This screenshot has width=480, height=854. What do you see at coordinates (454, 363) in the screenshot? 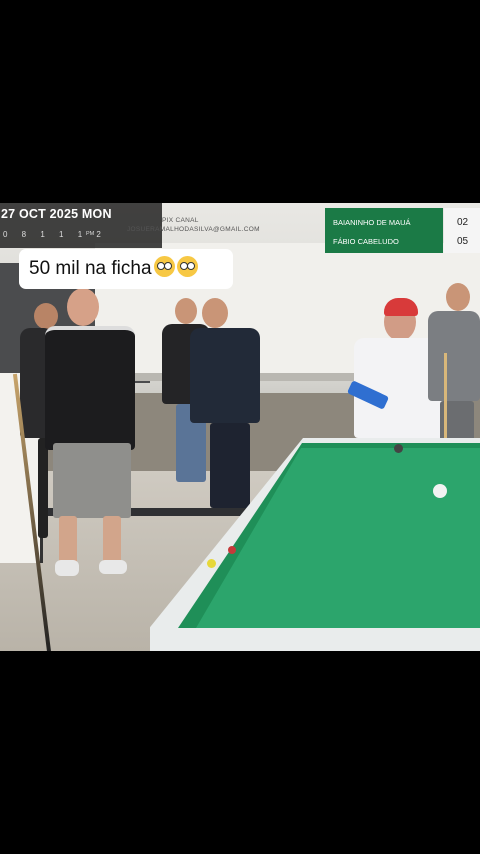
I see `spectator-grey-hoodie` at bounding box center [454, 363].